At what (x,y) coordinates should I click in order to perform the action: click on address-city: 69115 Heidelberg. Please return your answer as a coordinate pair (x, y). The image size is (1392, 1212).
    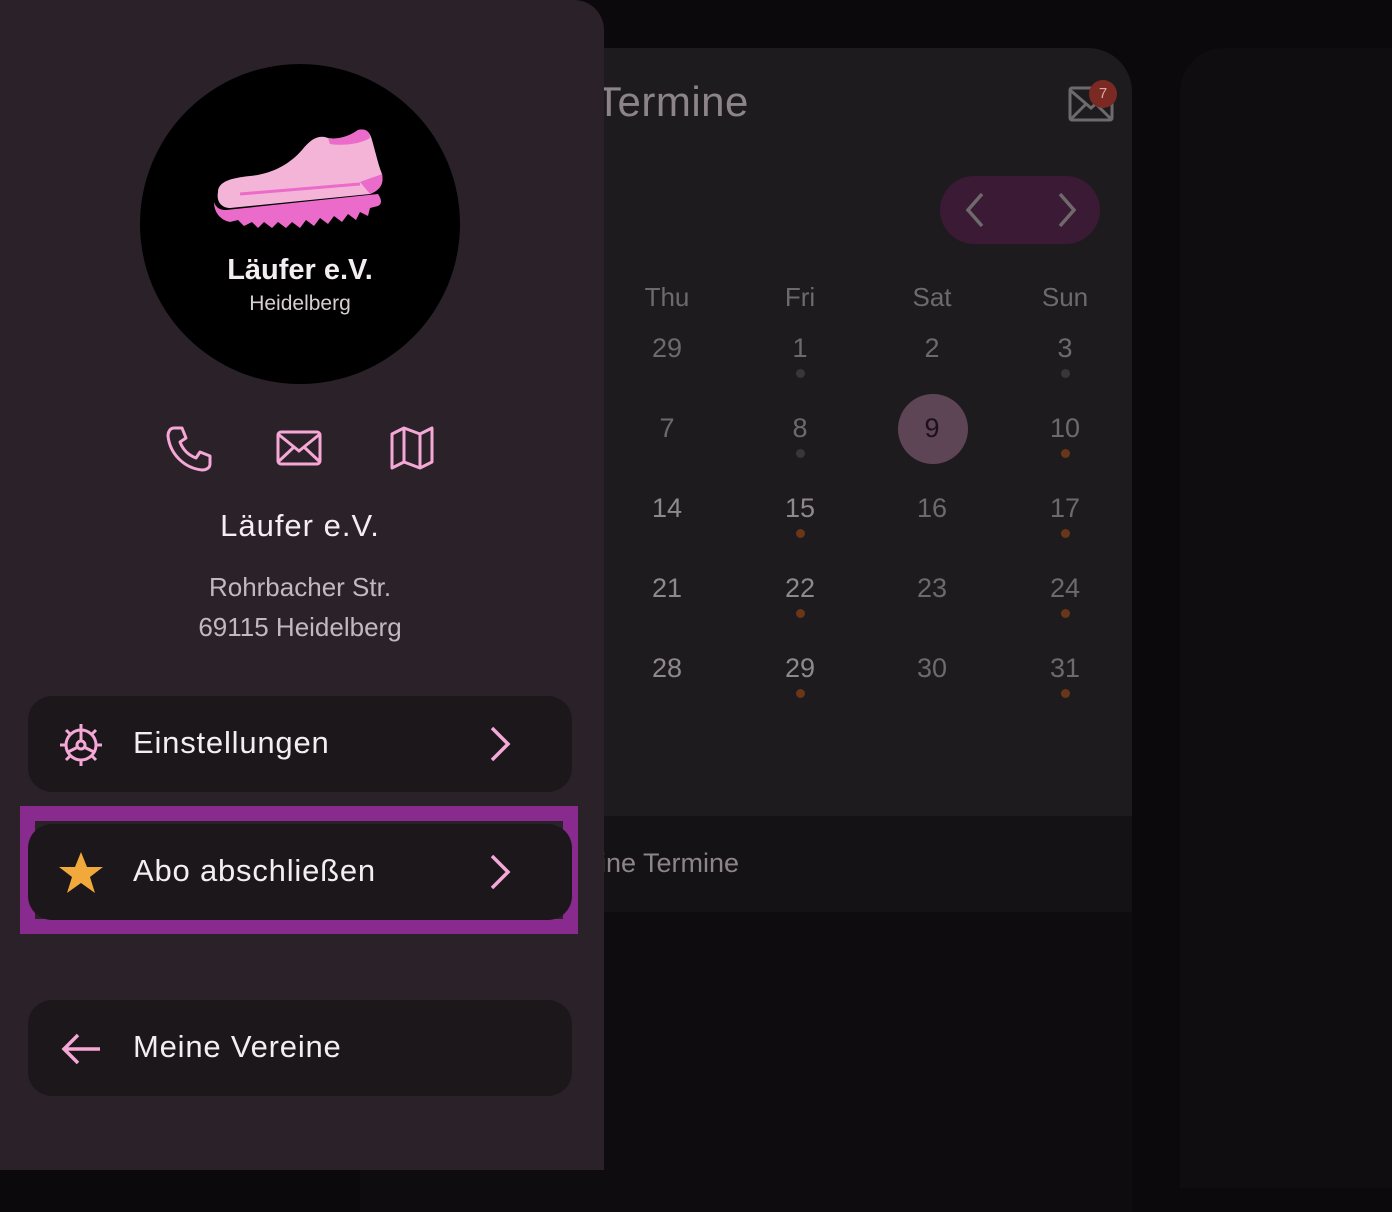
    Looking at the image, I should click on (300, 627).